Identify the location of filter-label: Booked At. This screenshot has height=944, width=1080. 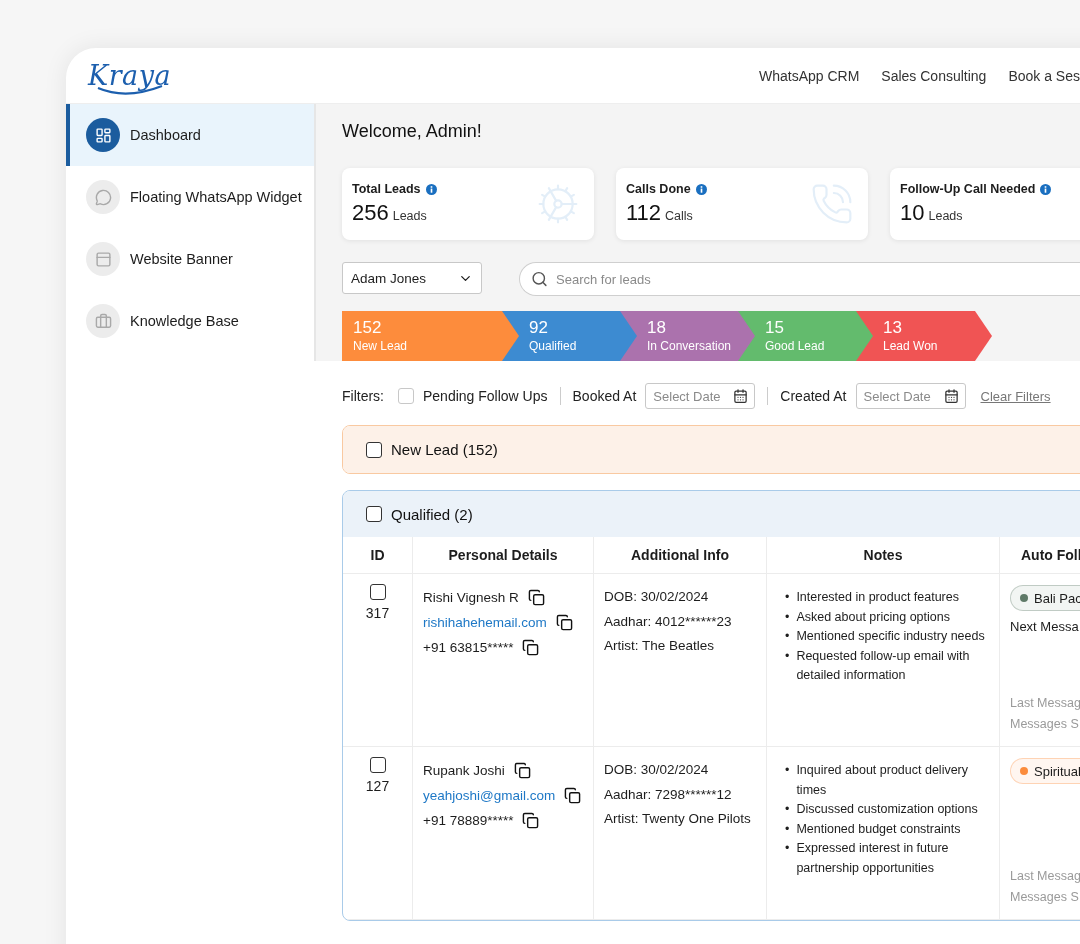
(604, 396).